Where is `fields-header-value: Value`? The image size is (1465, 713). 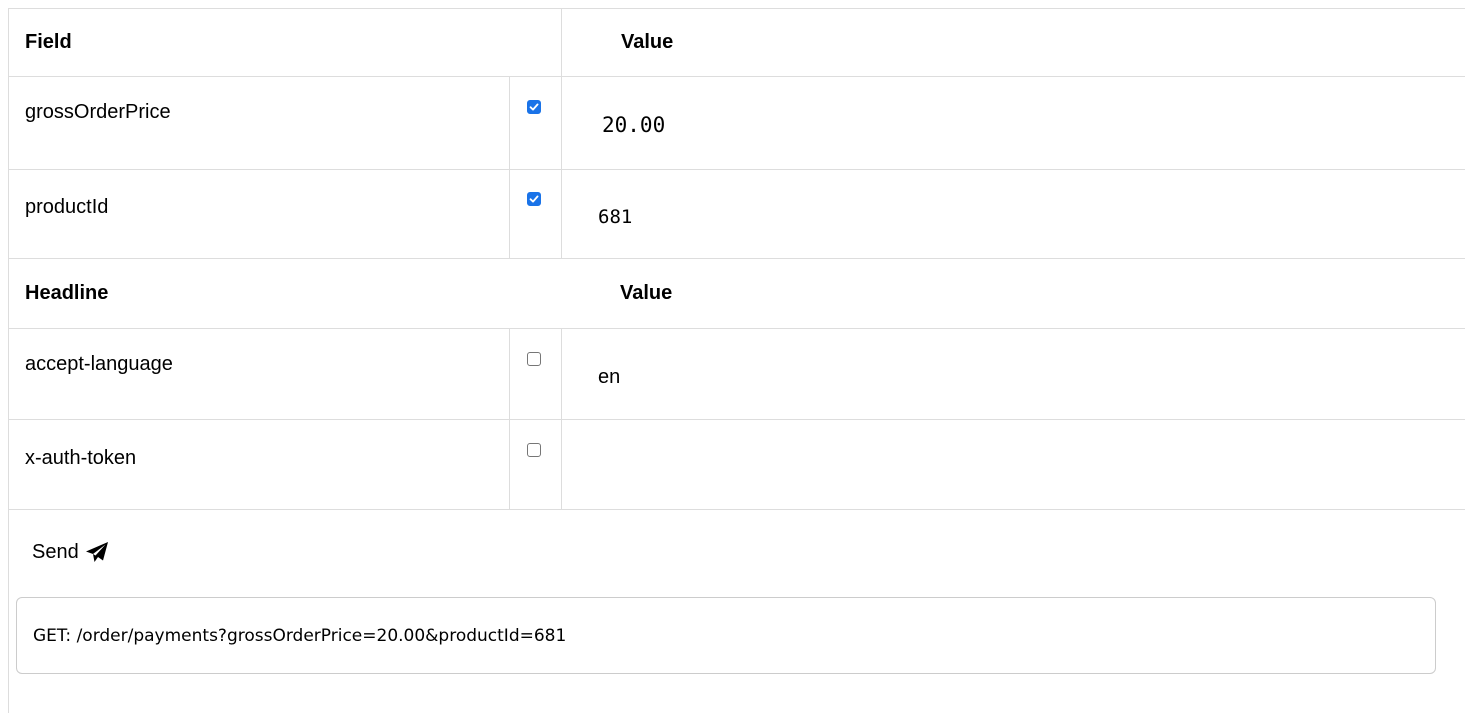
fields-header-value: Value is located at coordinates (647, 42).